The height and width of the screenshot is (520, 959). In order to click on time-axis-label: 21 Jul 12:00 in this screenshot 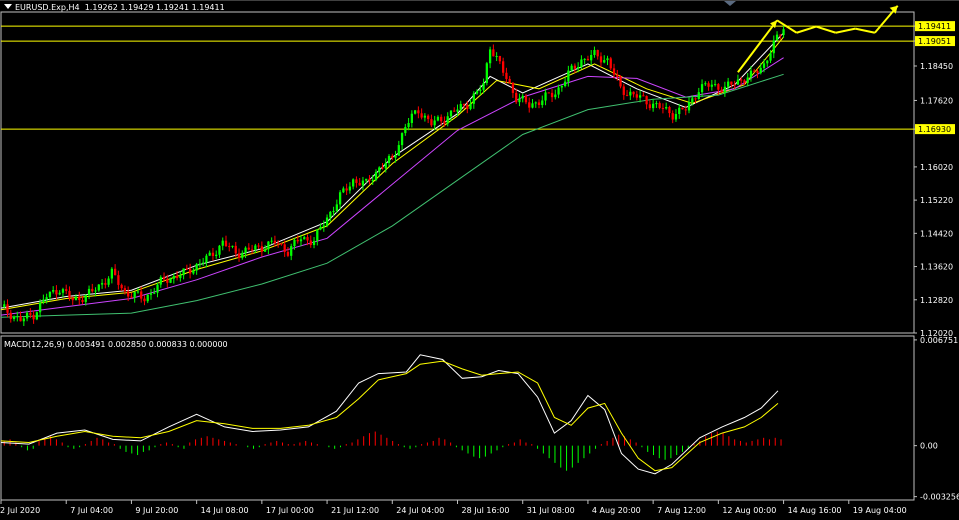, I will do `click(355, 510)`.